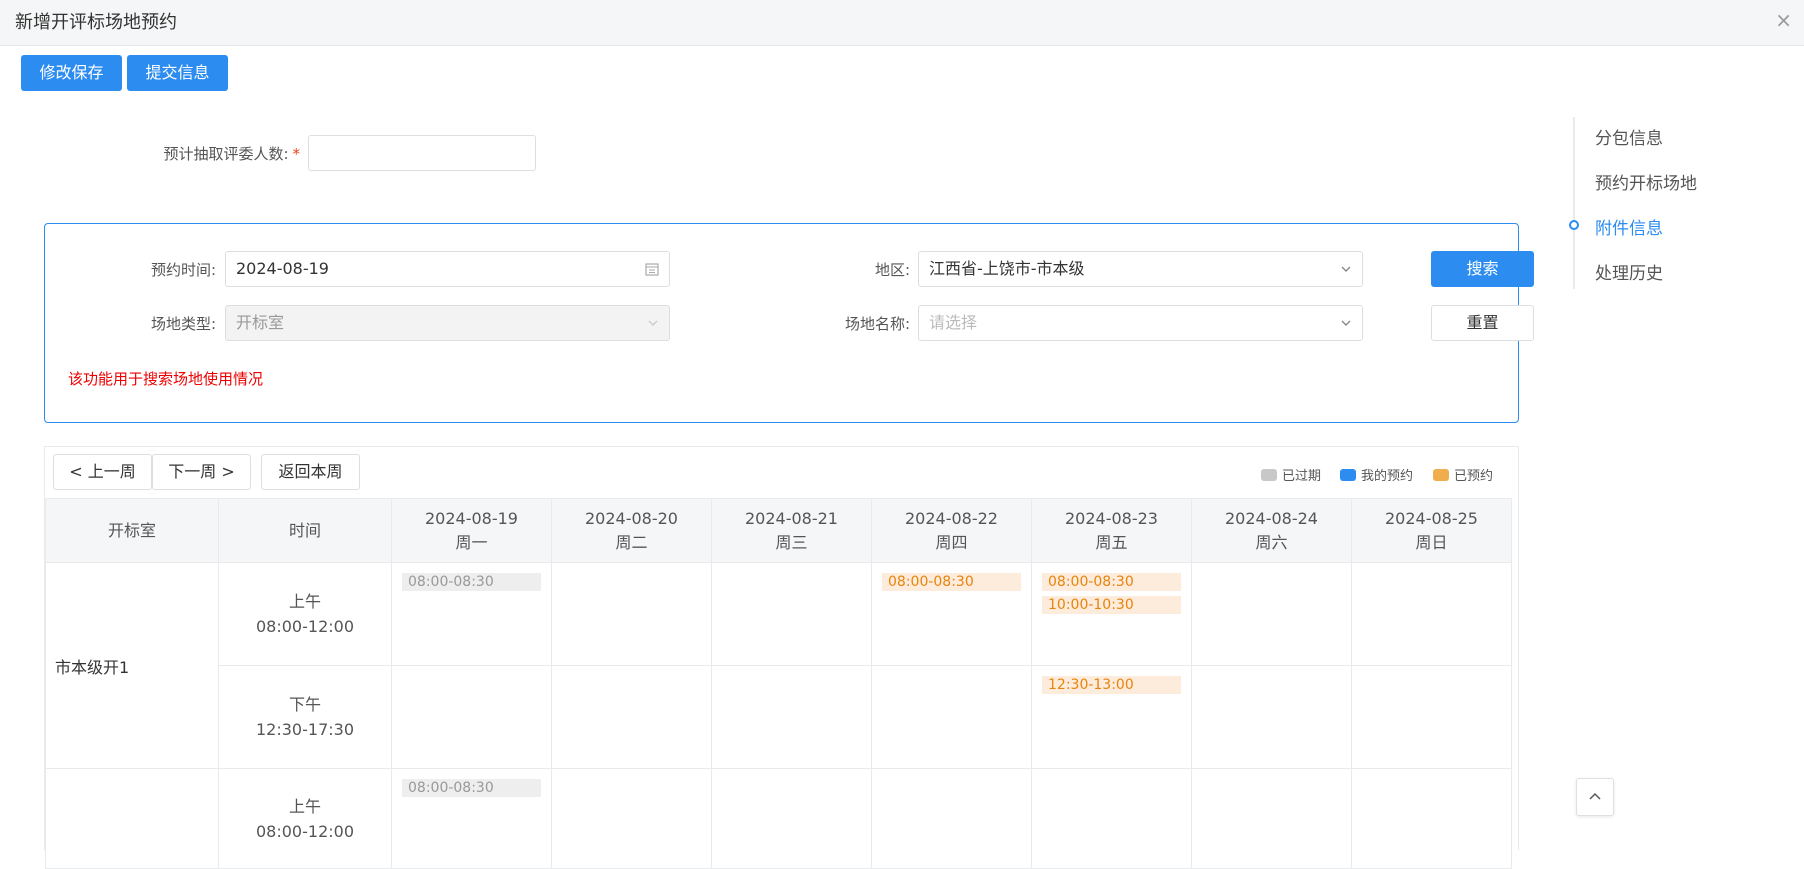 The image size is (1804, 869). I want to click on schedule-row: 上午 08:00-12:00 08:00-08:30, so click(778, 818).